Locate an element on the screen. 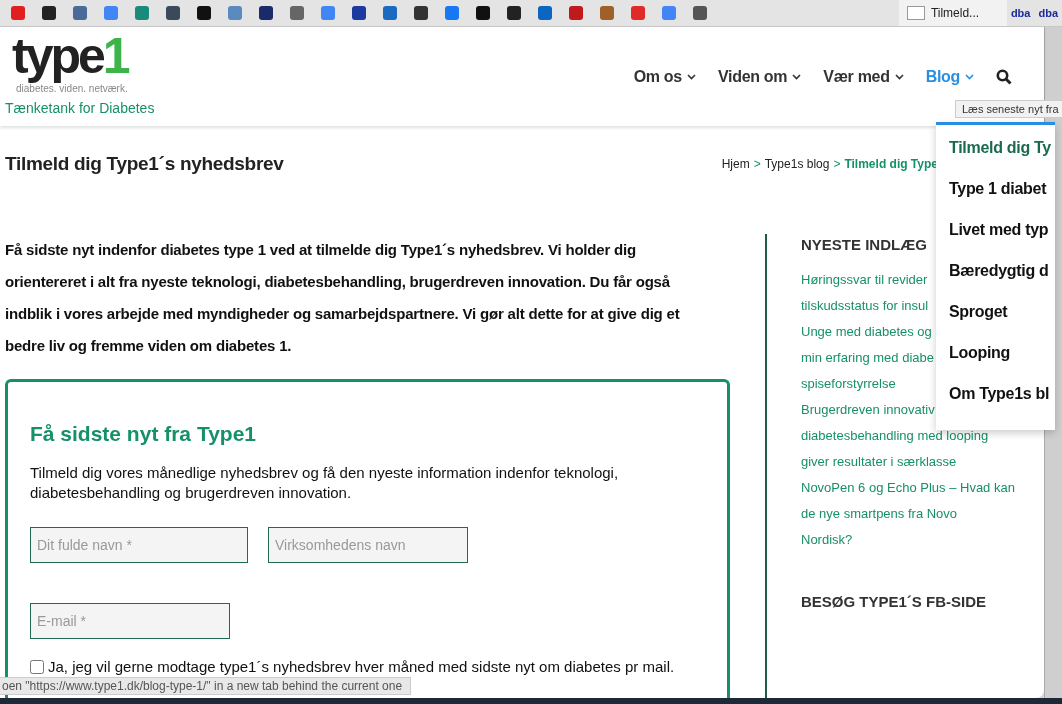 The height and width of the screenshot is (704, 1062). nav-link: Viden om is located at coordinates (759, 77).